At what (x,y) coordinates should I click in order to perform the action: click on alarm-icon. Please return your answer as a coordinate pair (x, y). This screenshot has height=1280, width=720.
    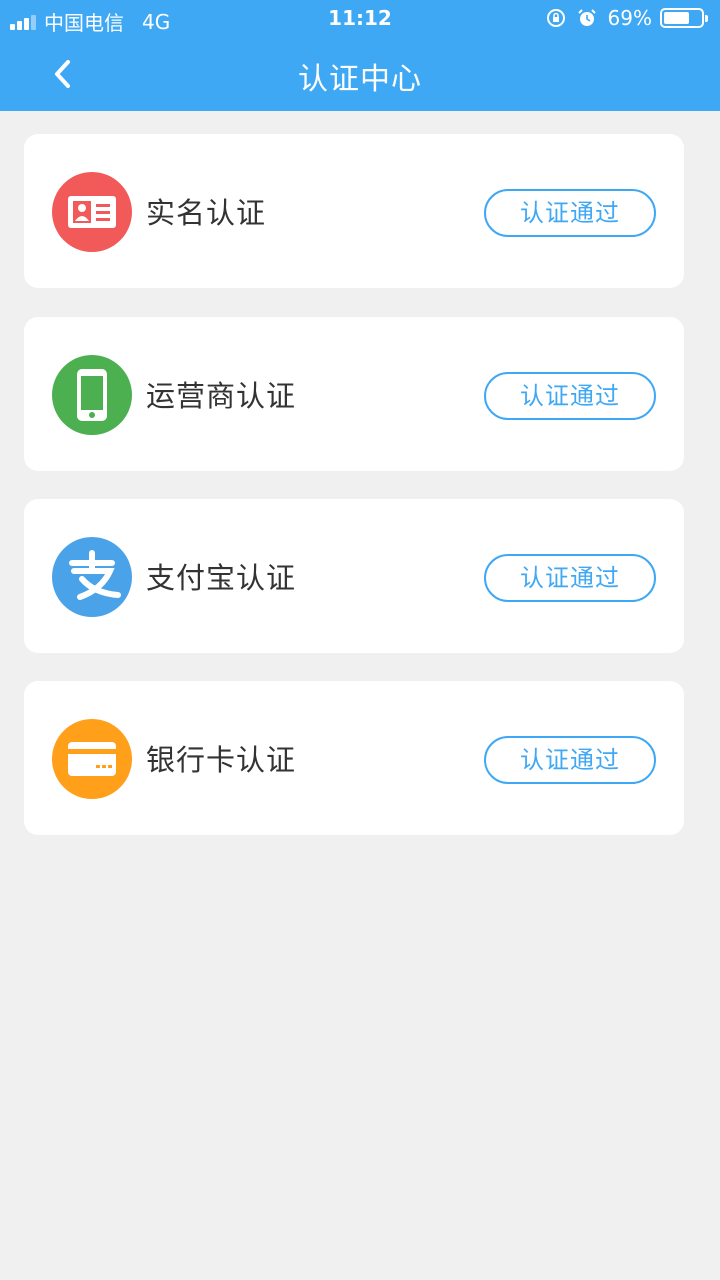
    Looking at the image, I should click on (586, 17).